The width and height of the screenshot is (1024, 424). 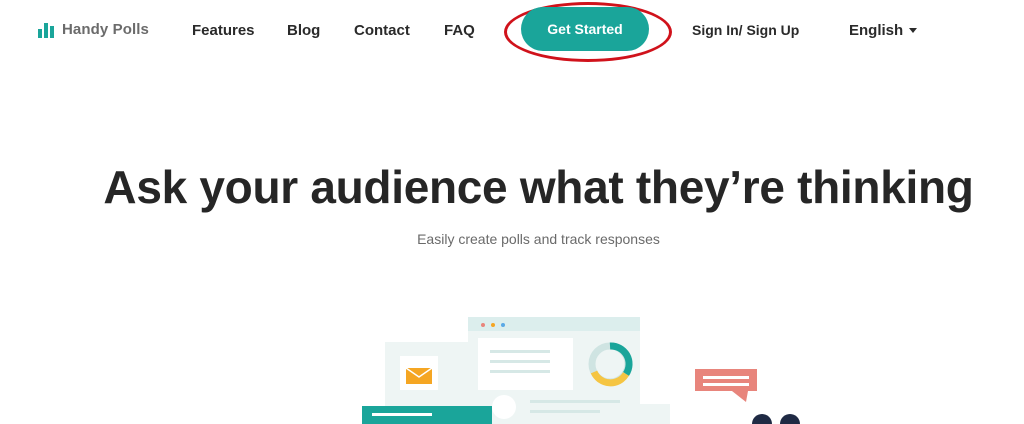 What do you see at coordinates (538, 187) in the screenshot?
I see `hero-title: Ask your audience what they’re thinking` at bounding box center [538, 187].